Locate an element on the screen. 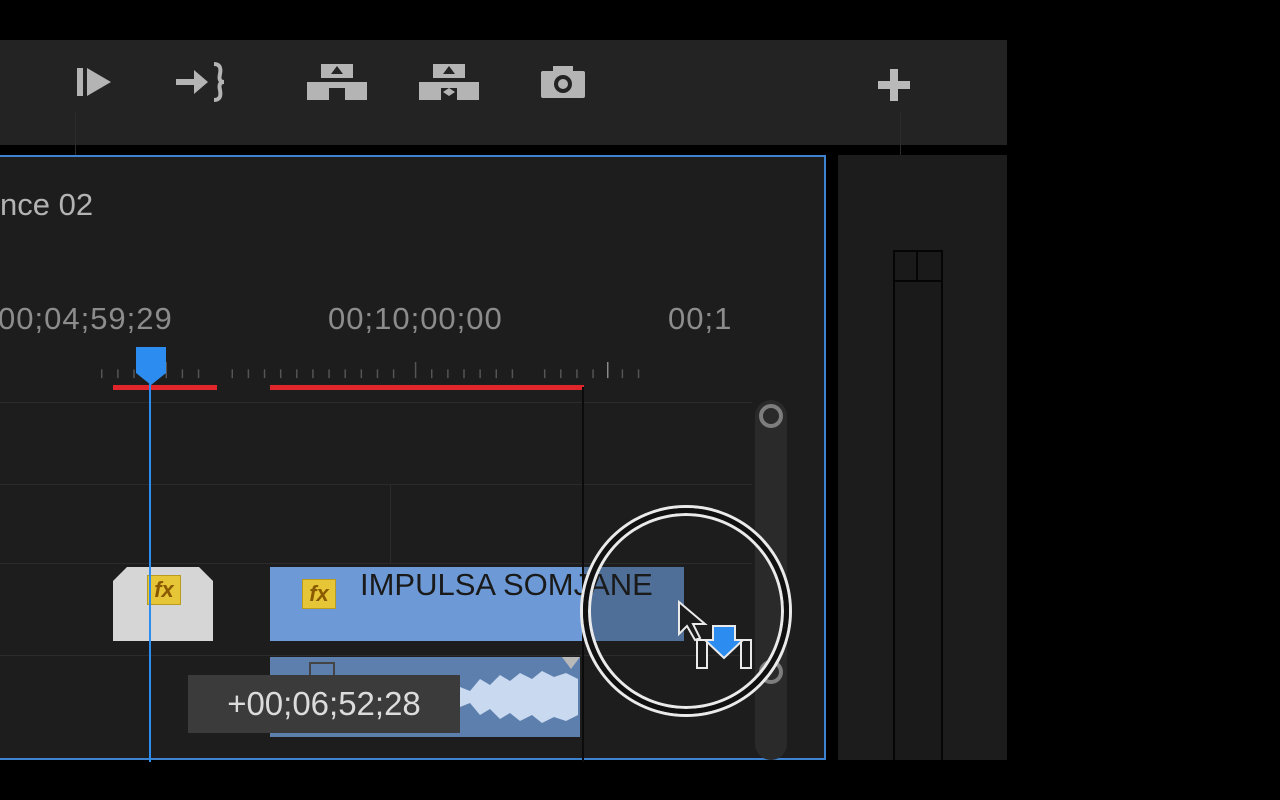  go-to-out-button is located at coordinates (200, 82).